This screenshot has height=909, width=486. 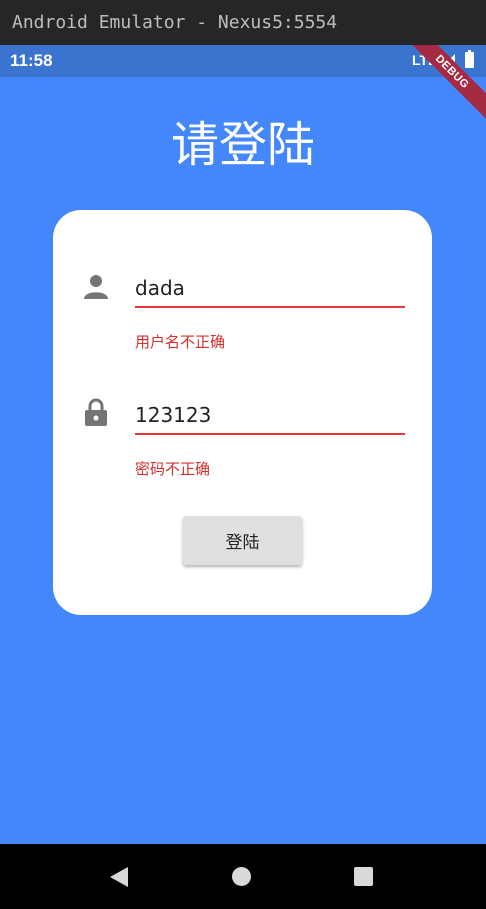 I want to click on signal-icon, so click(x=448, y=61).